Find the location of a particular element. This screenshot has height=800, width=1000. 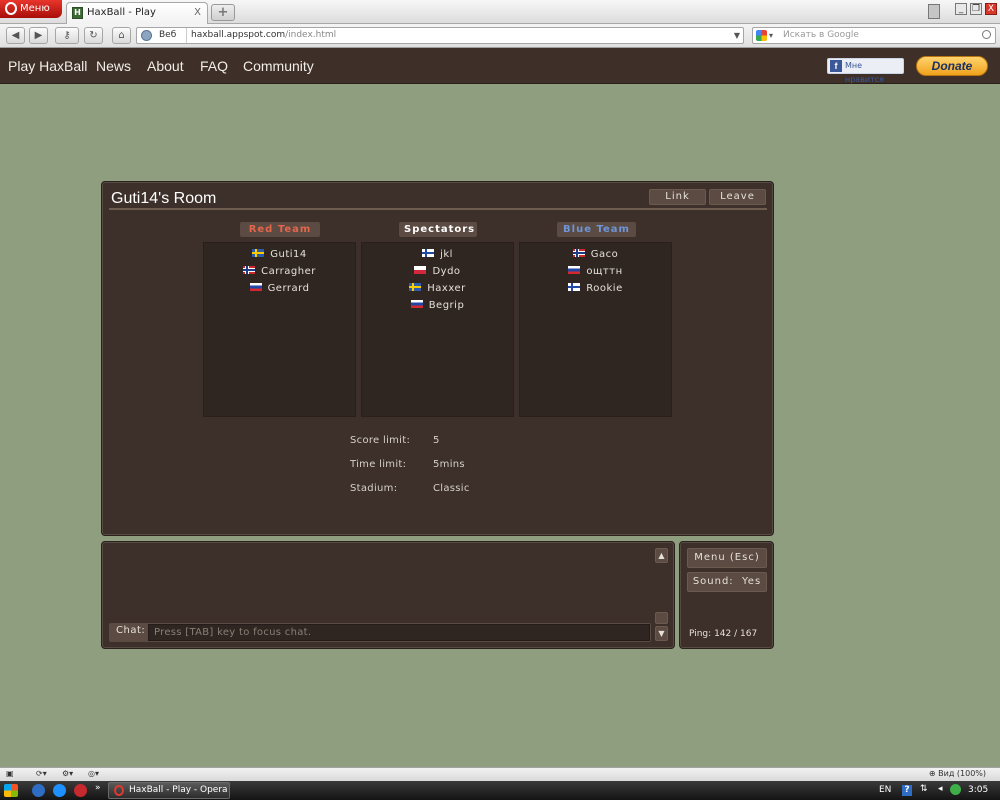

link-button: Link is located at coordinates (677, 197).